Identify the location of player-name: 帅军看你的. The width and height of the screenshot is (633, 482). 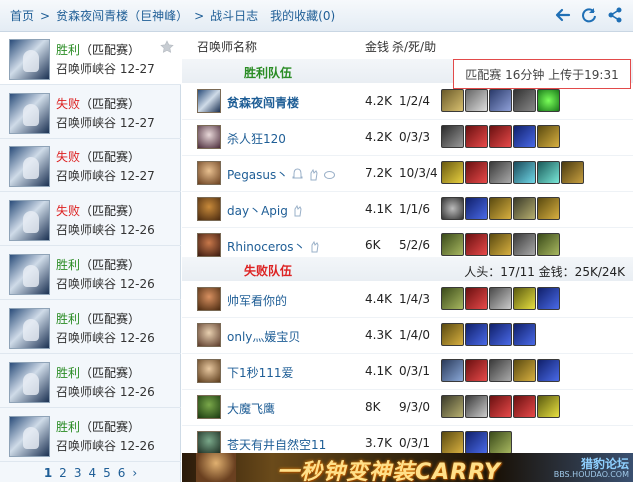
(257, 300).